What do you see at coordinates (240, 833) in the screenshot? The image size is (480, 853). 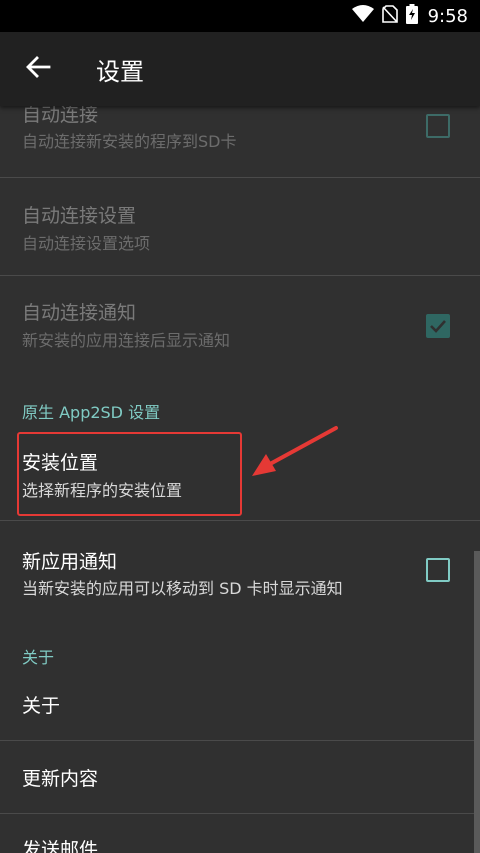 I see `setting-send-mail: 发送邮件` at bounding box center [240, 833].